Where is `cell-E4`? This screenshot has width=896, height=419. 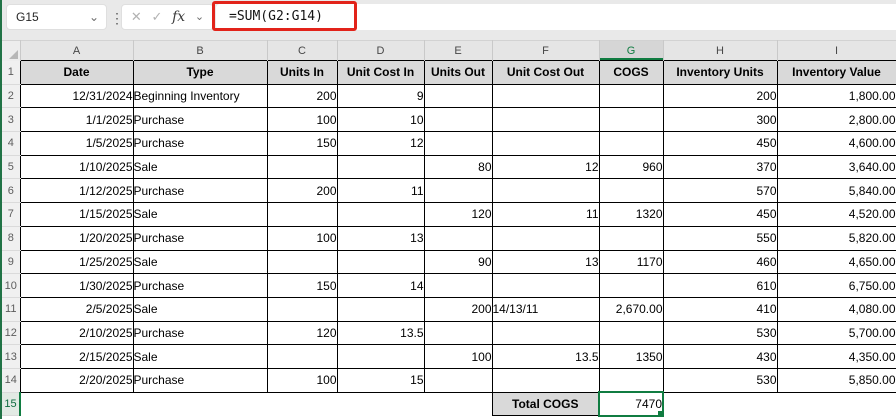
cell-E4 is located at coordinates (458, 143).